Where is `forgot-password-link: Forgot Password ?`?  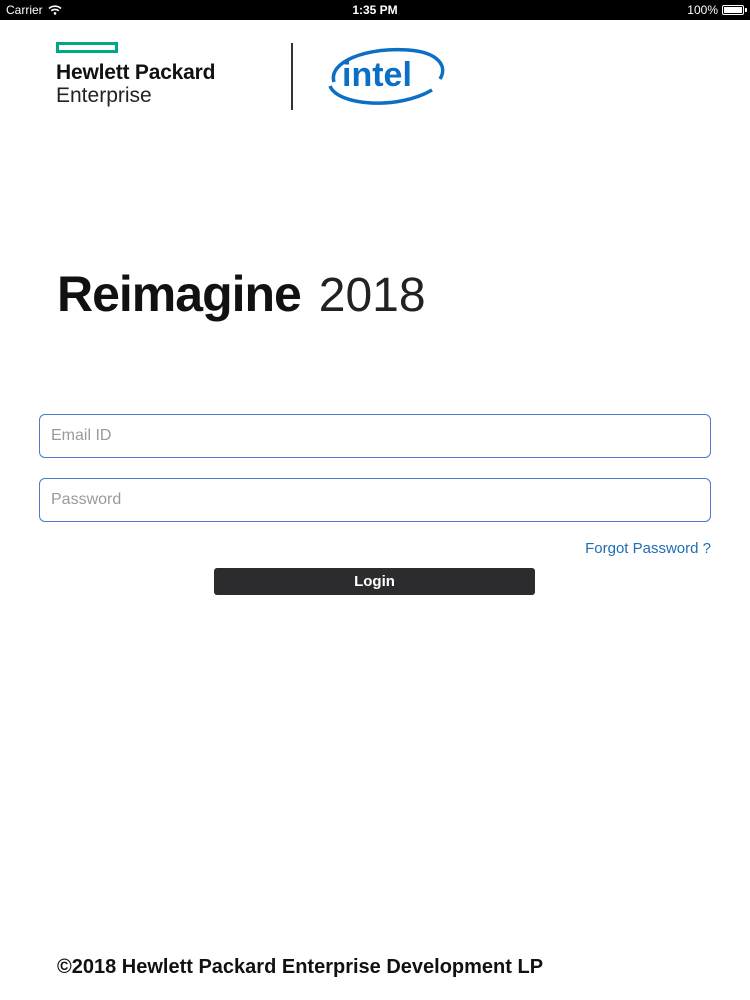 forgot-password-link: Forgot Password ? is located at coordinates (648, 548).